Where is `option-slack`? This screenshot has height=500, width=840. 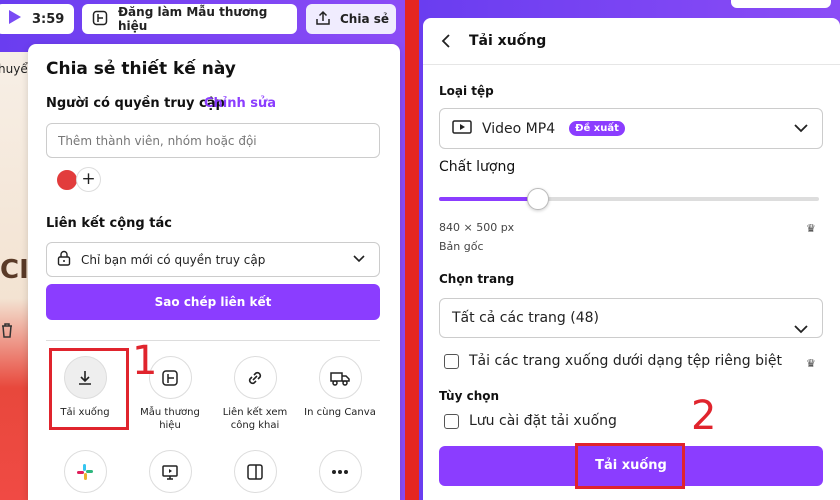 option-slack is located at coordinates (85, 475).